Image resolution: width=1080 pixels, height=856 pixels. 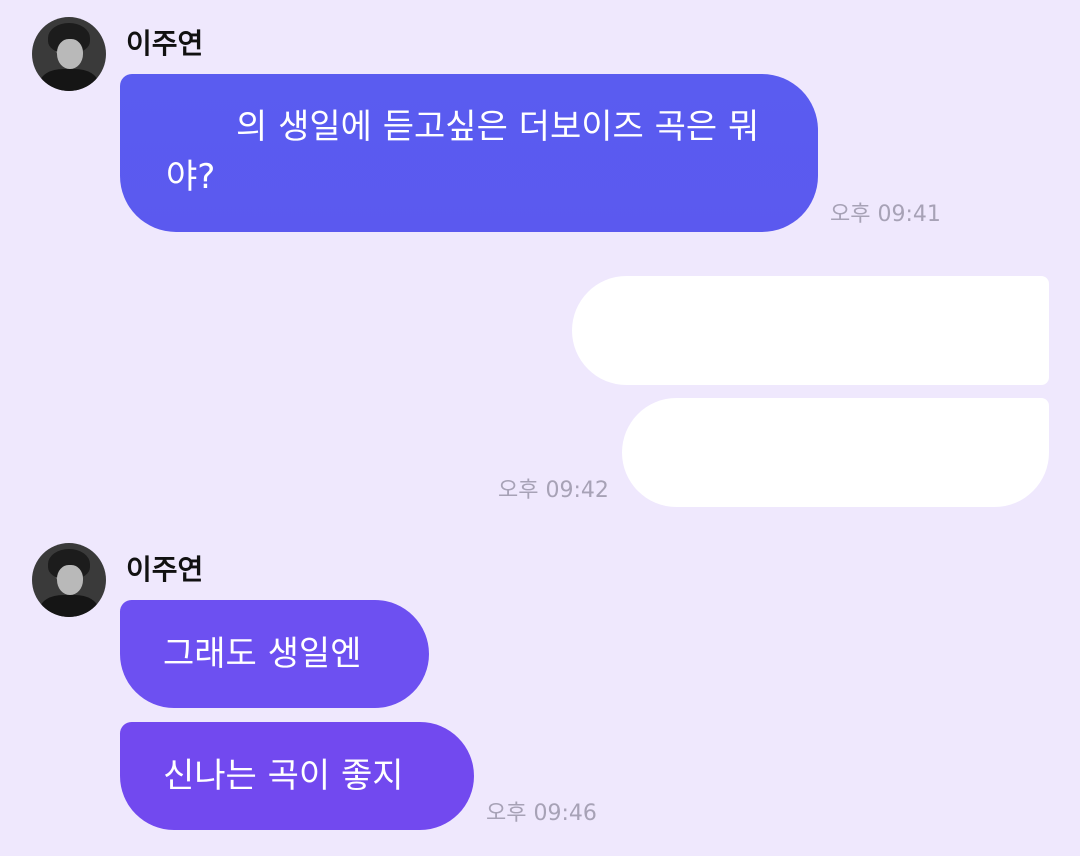 I want to click on incoming-message-bubble: 의 생일에 듣고싶은 더보이즈 곡은 뭐야?, so click(x=469, y=153).